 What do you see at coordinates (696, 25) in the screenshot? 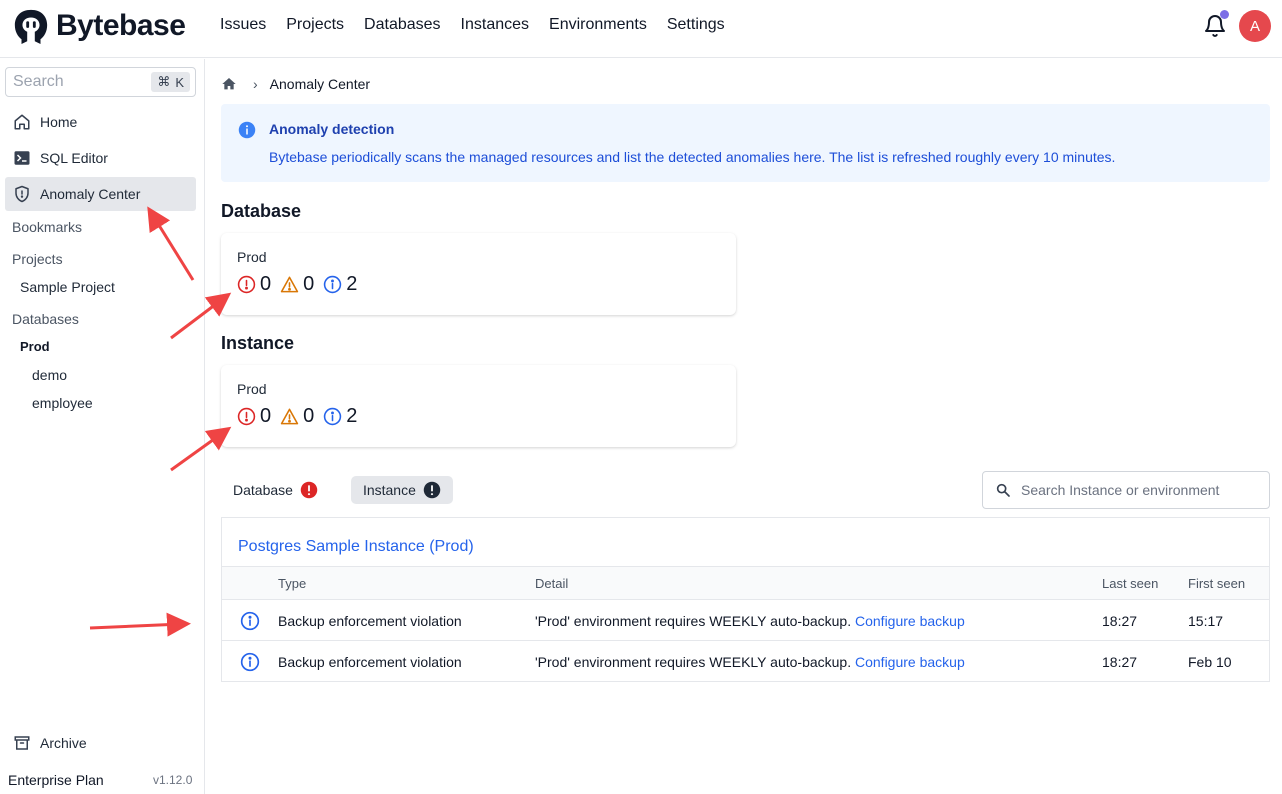
I see `nav-settings: Settings` at bounding box center [696, 25].